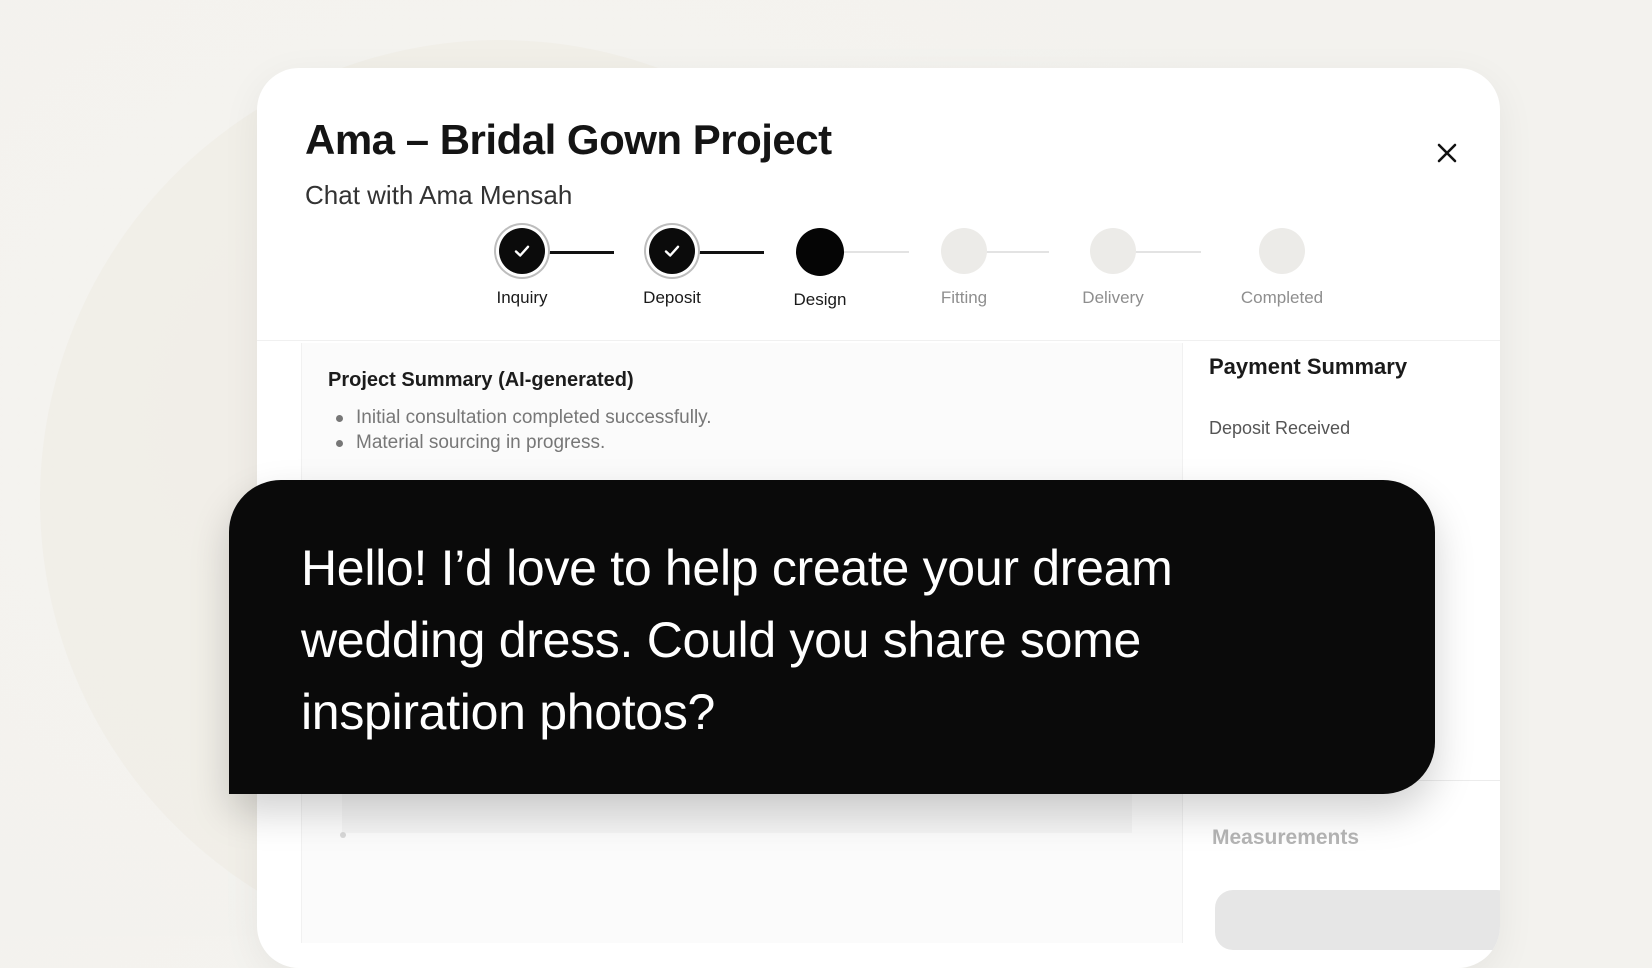  I want to click on step-completed: Completed, so click(1282, 268).